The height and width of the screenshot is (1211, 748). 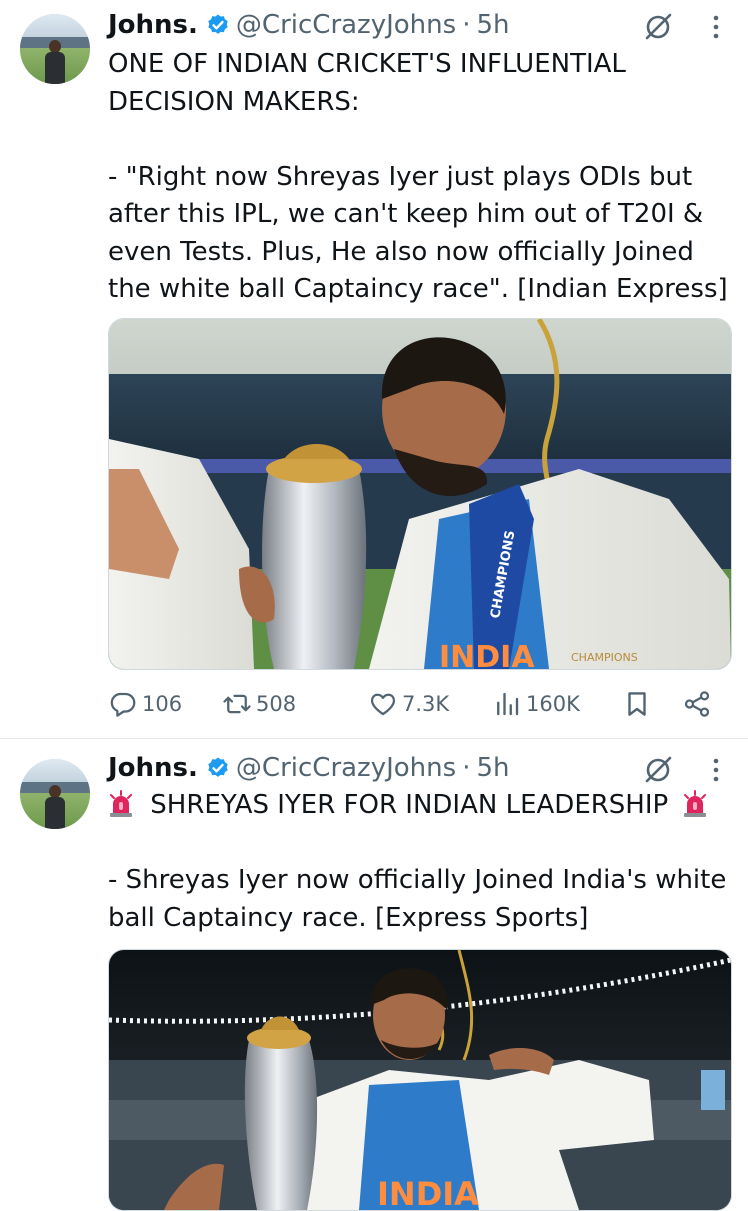 I want to click on reply-count: 106, so click(x=162, y=704).